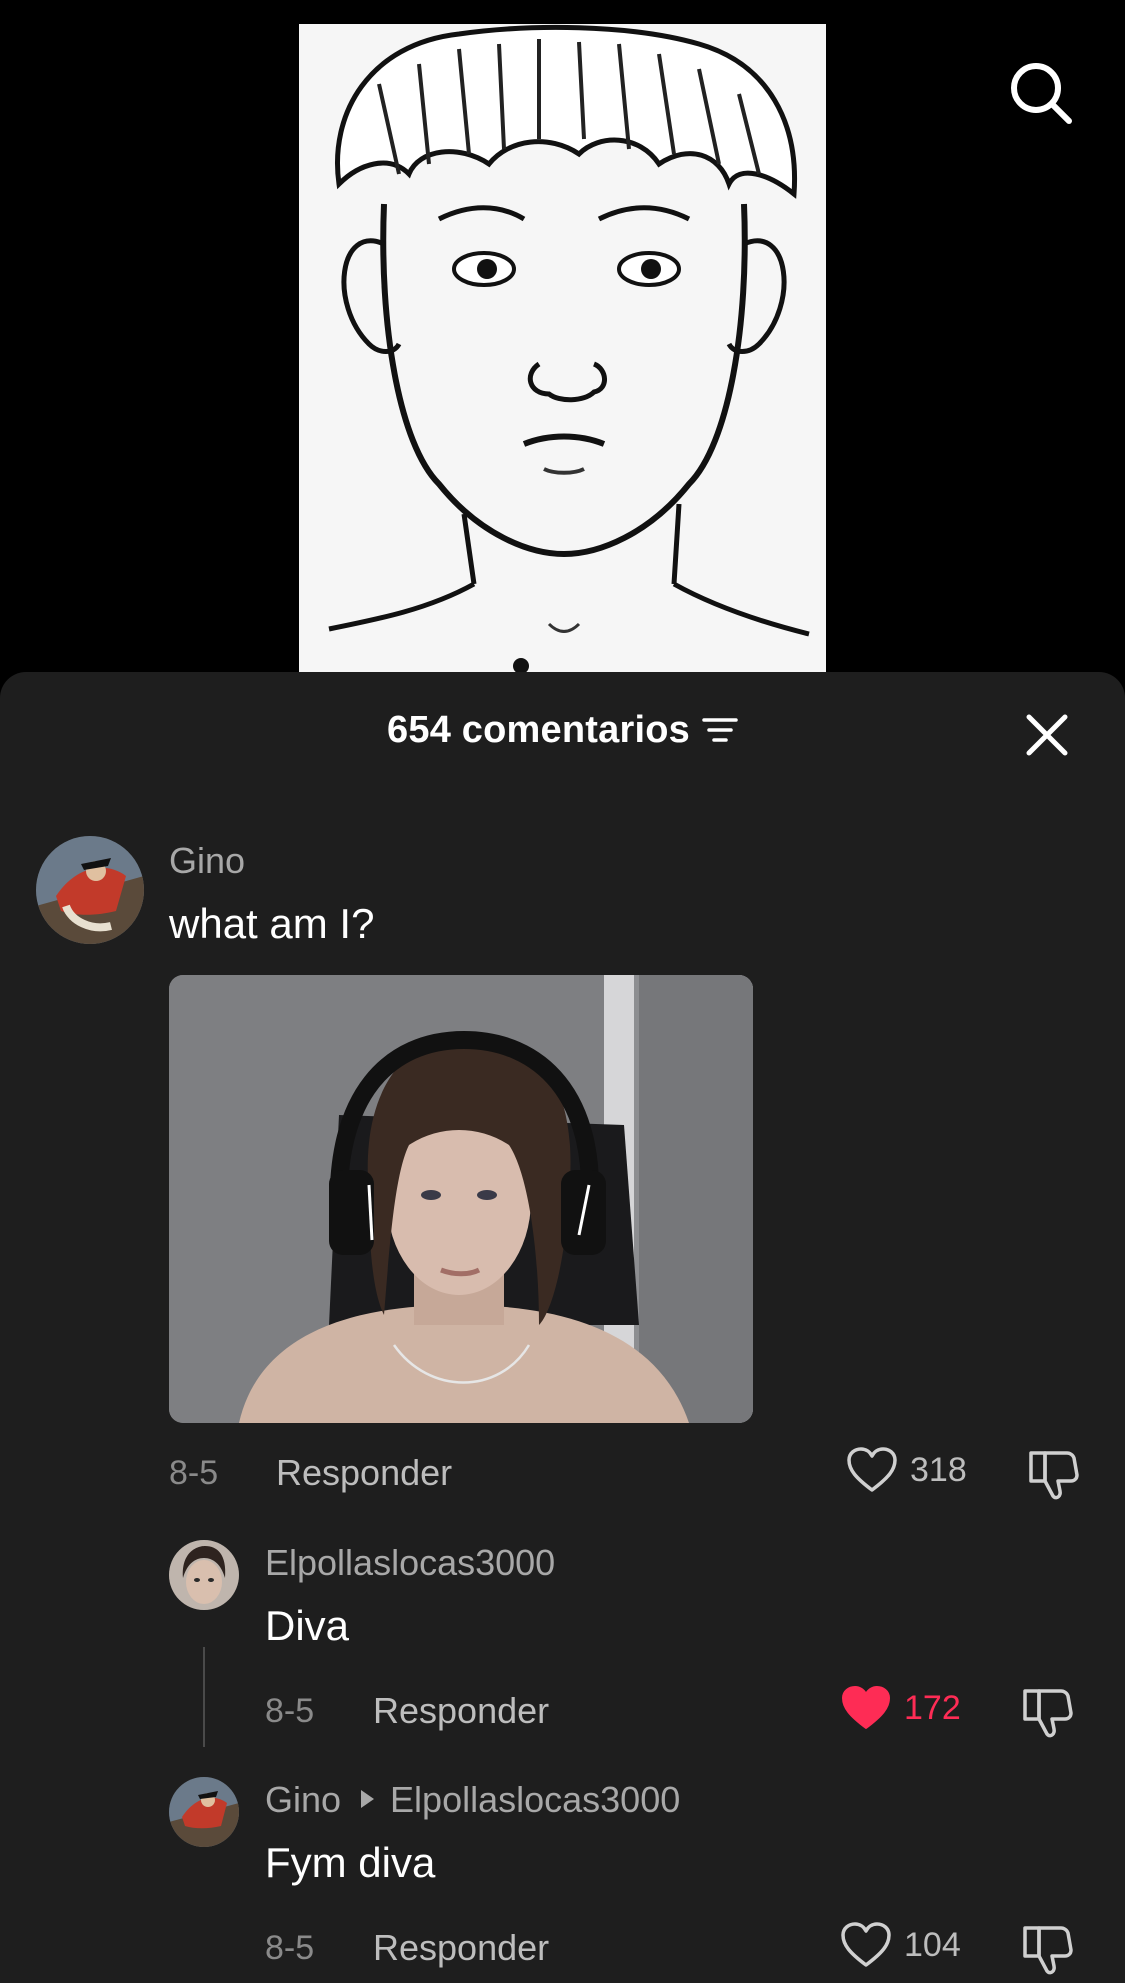  I want to click on filter-icon, so click(720, 730).